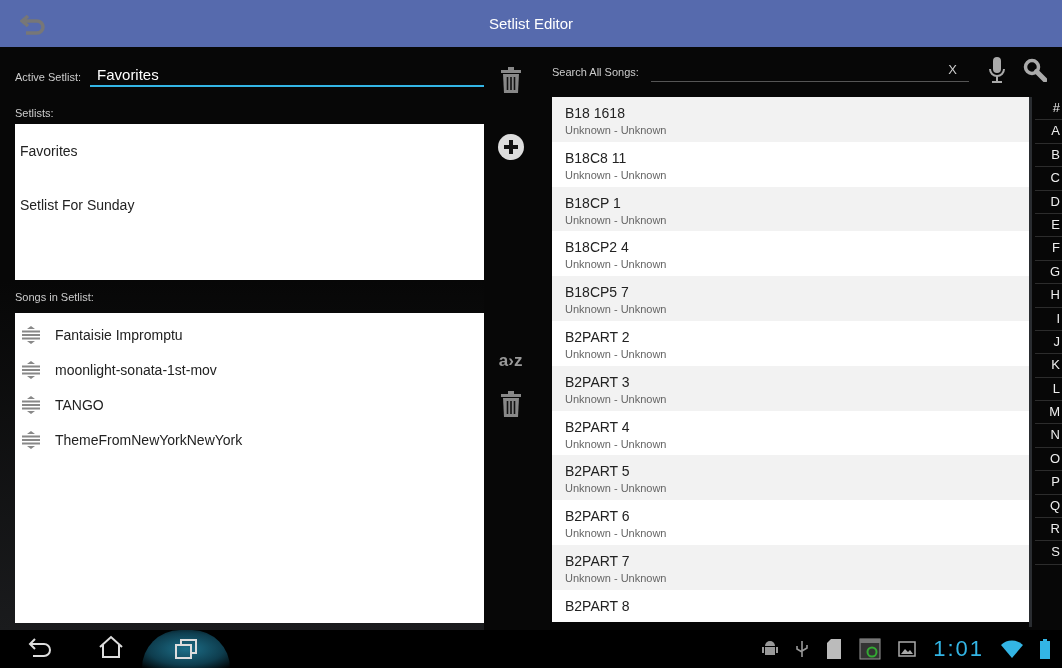 This screenshot has height=668, width=1062. What do you see at coordinates (770, 649) in the screenshot?
I see `android-debug-icon` at bounding box center [770, 649].